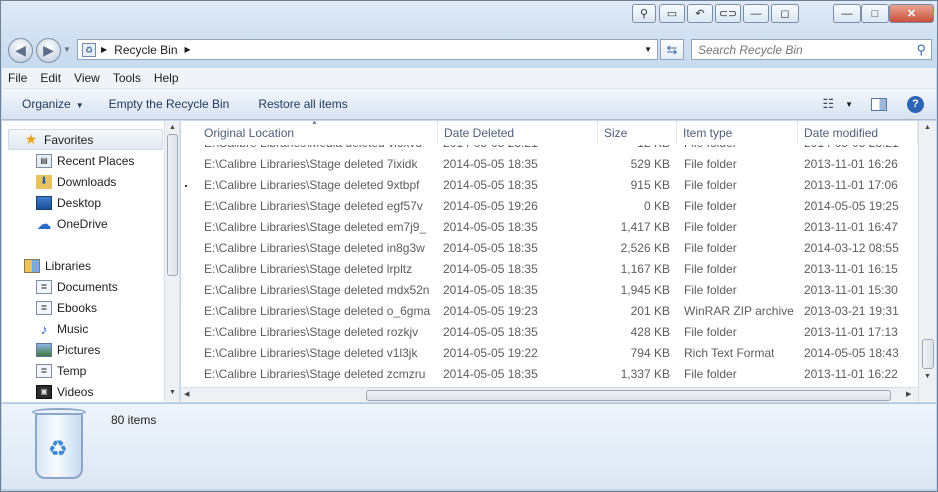 This screenshot has height=492, width=938. I want to click on caption-tool-button-1: ⚲, so click(644, 13).